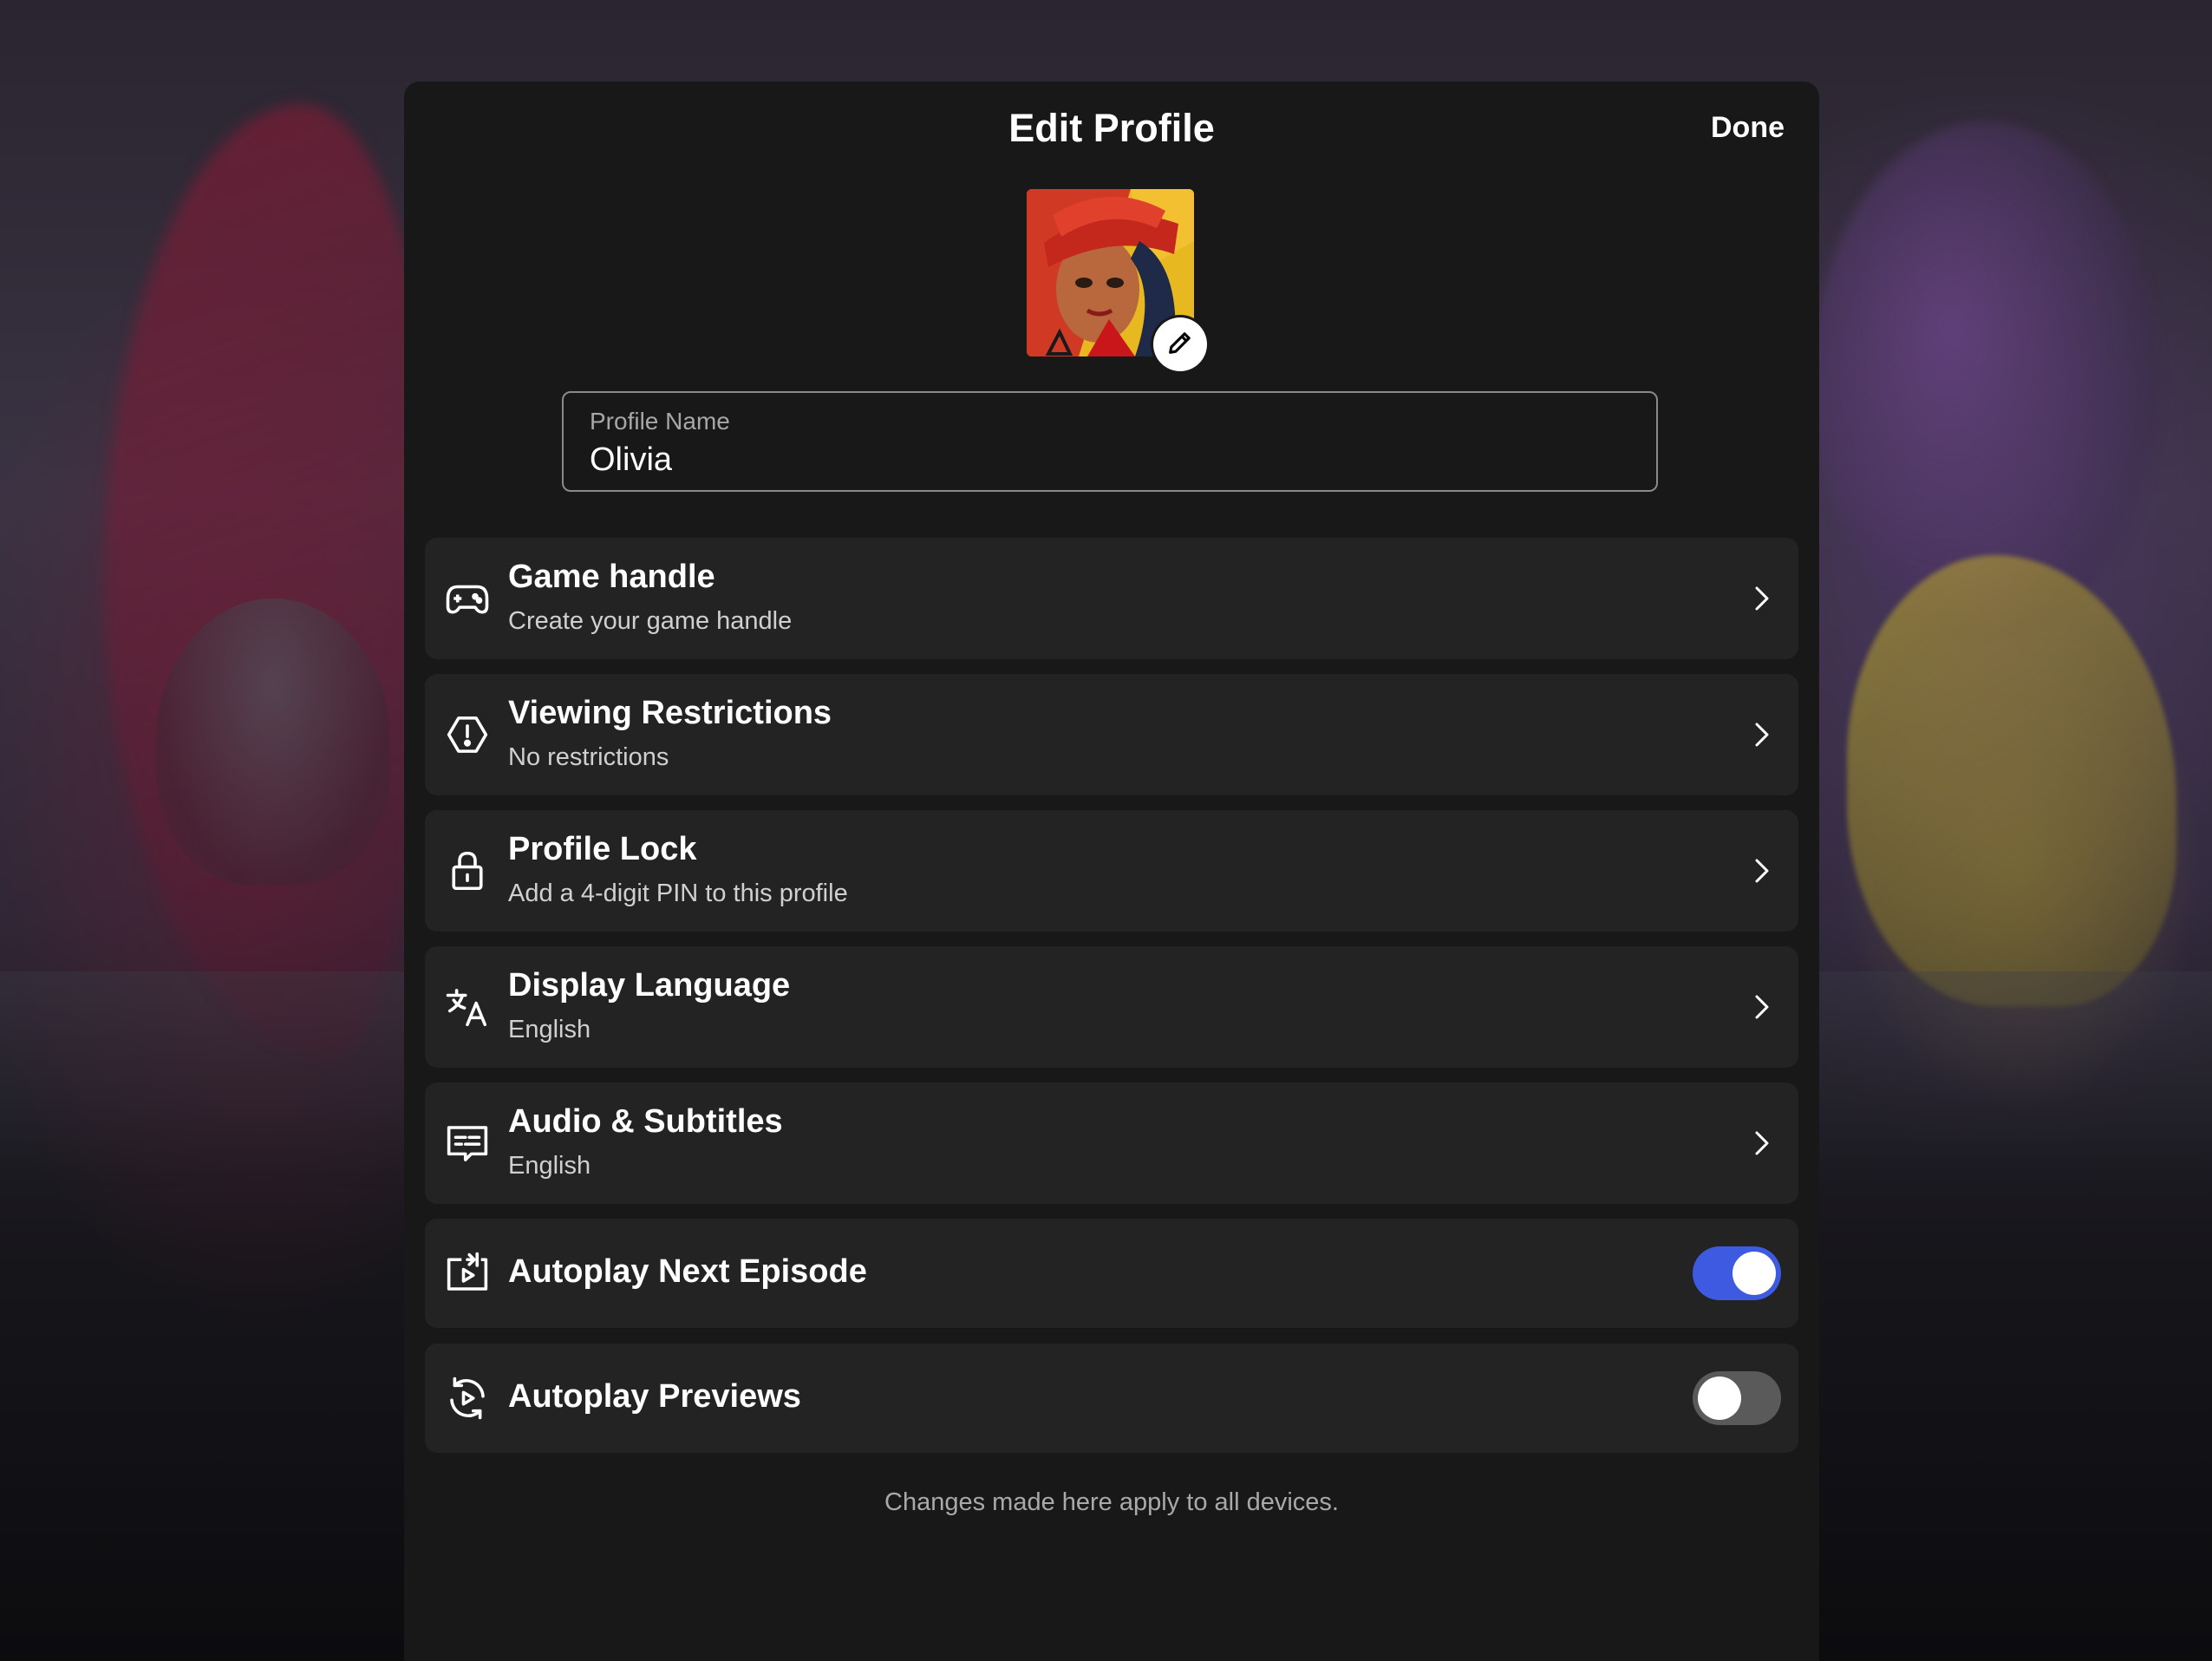 This screenshot has height=1661, width=2212. What do you see at coordinates (670, 713) in the screenshot?
I see `setting-title: Viewing Restrictions` at bounding box center [670, 713].